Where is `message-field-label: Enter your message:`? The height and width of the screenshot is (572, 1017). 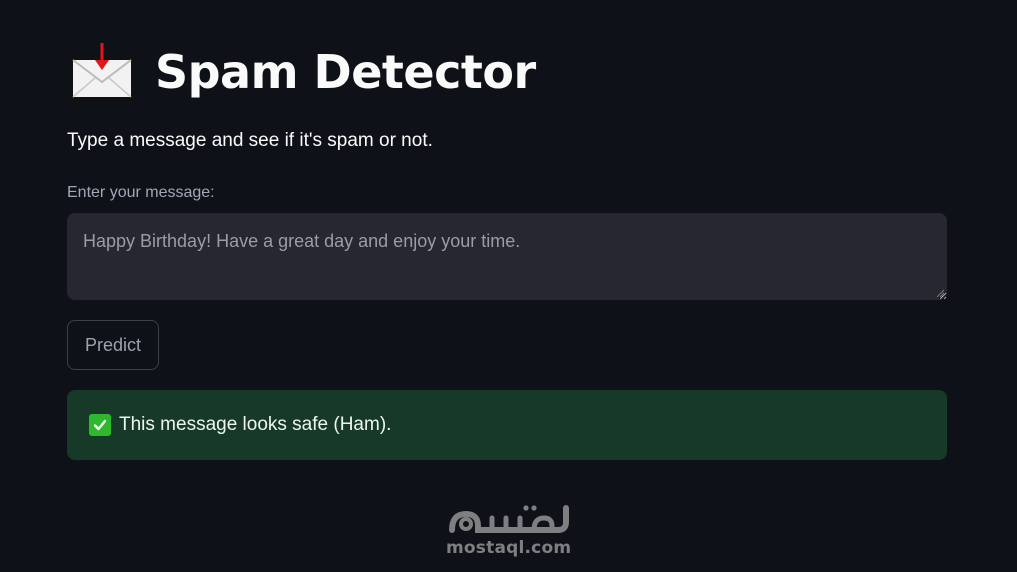
message-field-label: Enter your message: is located at coordinates (141, 192).